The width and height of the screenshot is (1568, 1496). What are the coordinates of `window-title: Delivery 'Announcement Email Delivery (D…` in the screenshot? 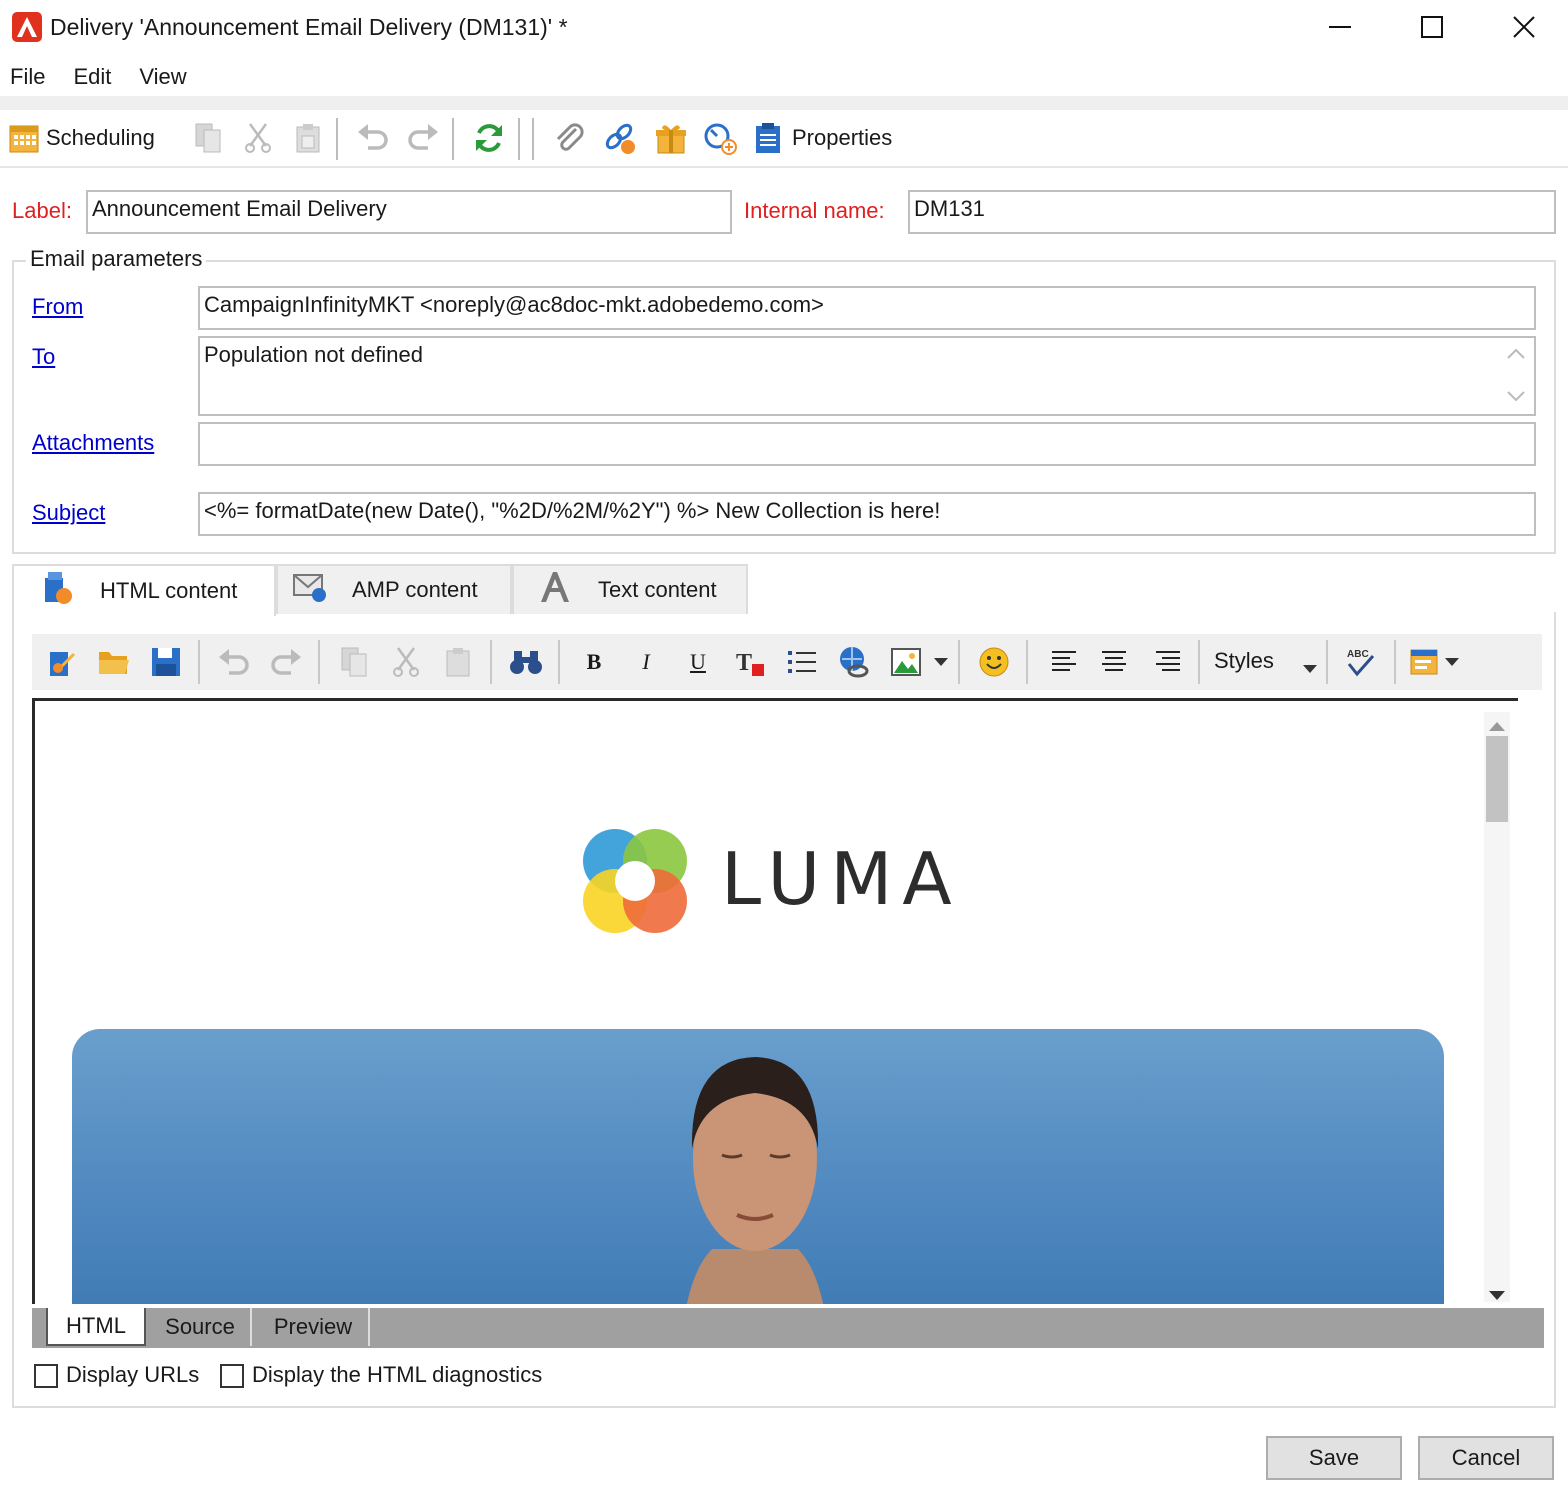 It's located at (309, 27).